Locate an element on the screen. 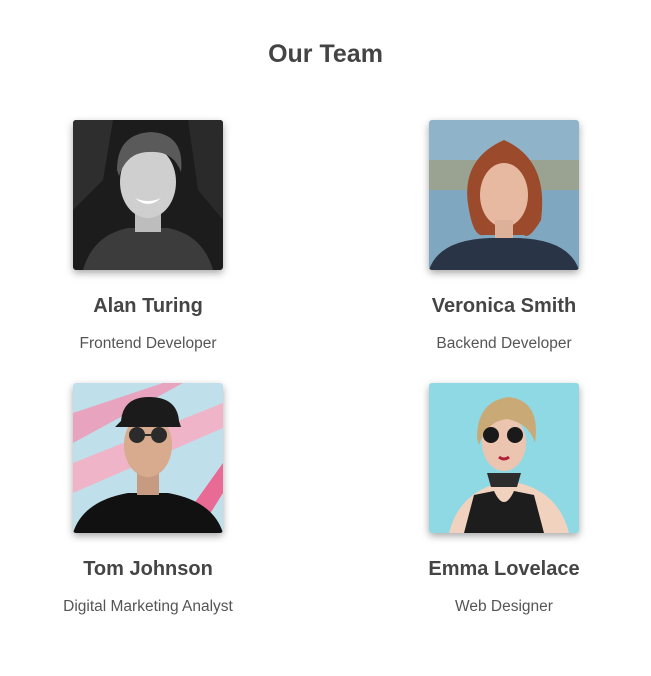 The width and height of the screenshot is (651, 676). team-member-card: Veronica Smith Backend Developer is located at coordinates (504, 237).